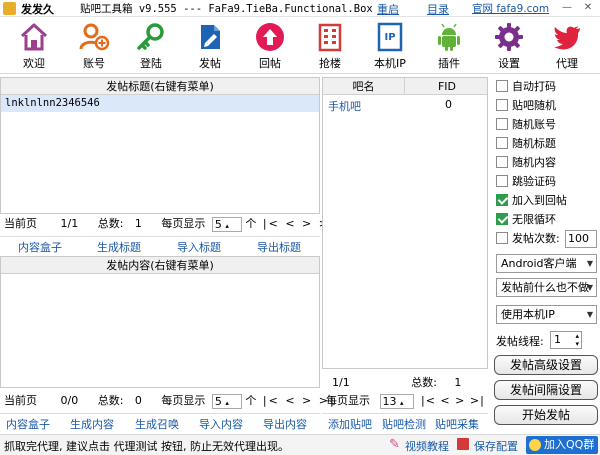  Describe the element at coordinates (210, 46) in the screenshot. I see `toolbar-post-button: 发帖` at that location.